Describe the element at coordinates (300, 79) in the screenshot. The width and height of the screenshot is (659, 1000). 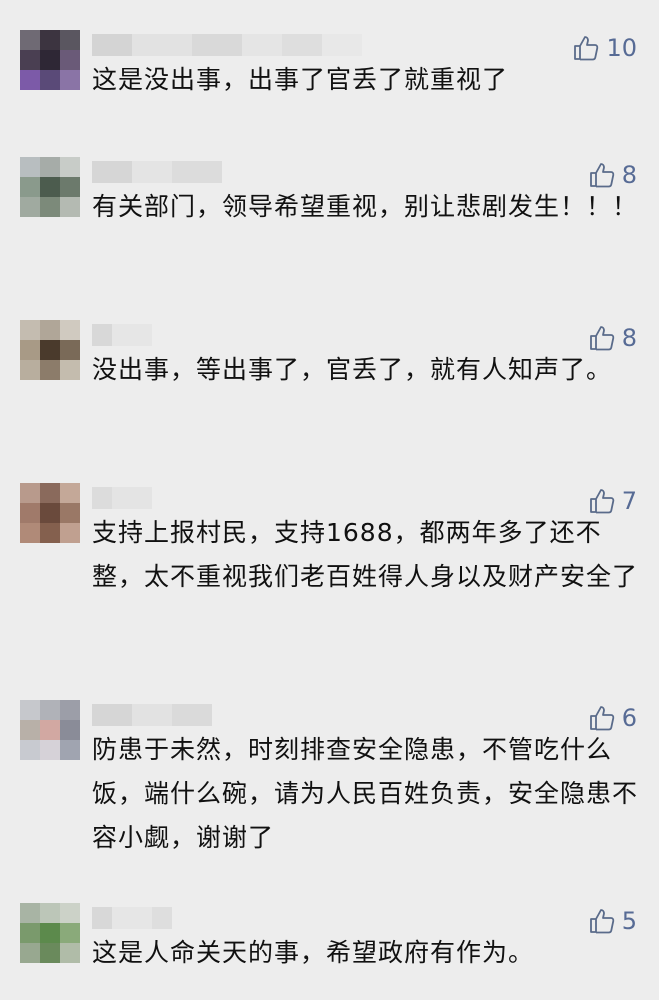
I see `comment-text: 这是没出事，出事了官丢了就重视了` at that location.